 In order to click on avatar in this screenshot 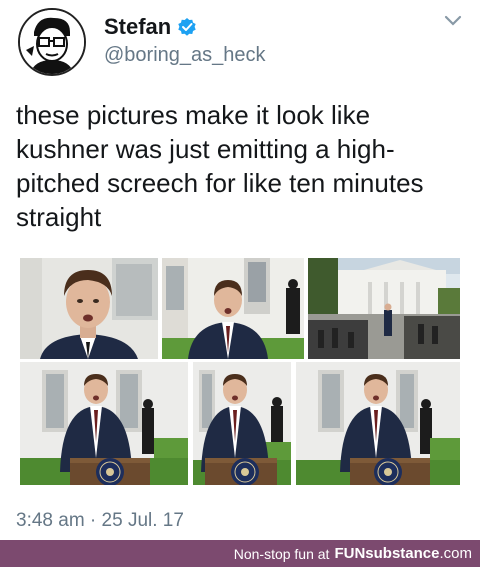, I will do `click(52, 42)`.